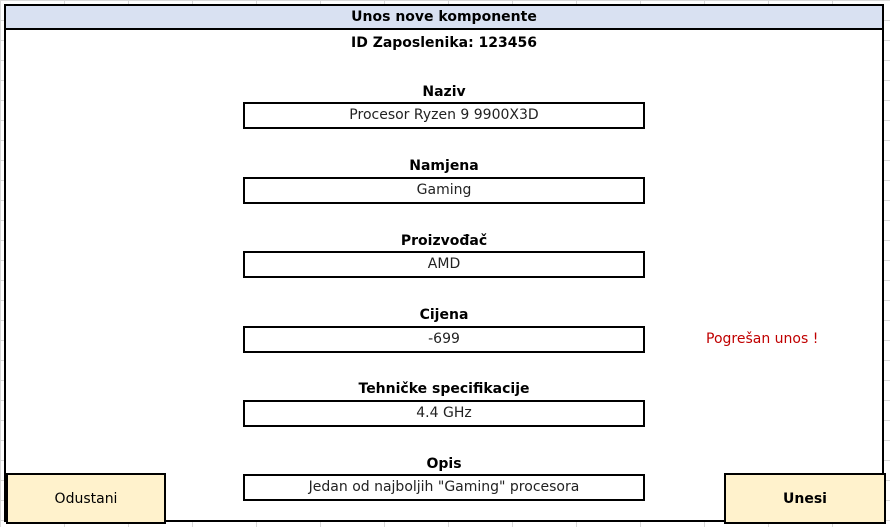  I want to click on purpose-field: Gaming, so click(444, 190).